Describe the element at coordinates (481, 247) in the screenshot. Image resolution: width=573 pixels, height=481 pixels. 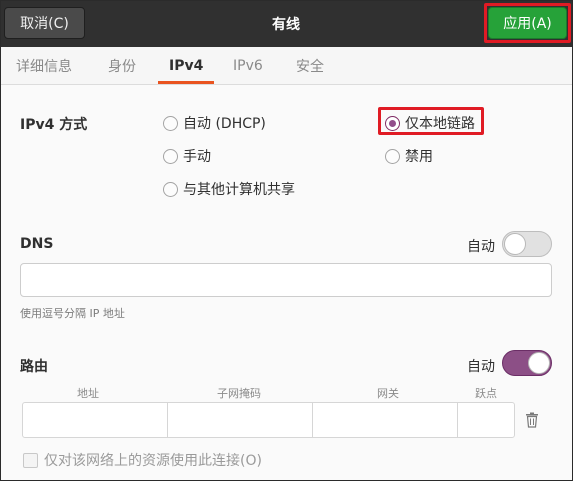
I see `dns-auto-label: 自动` at that location.